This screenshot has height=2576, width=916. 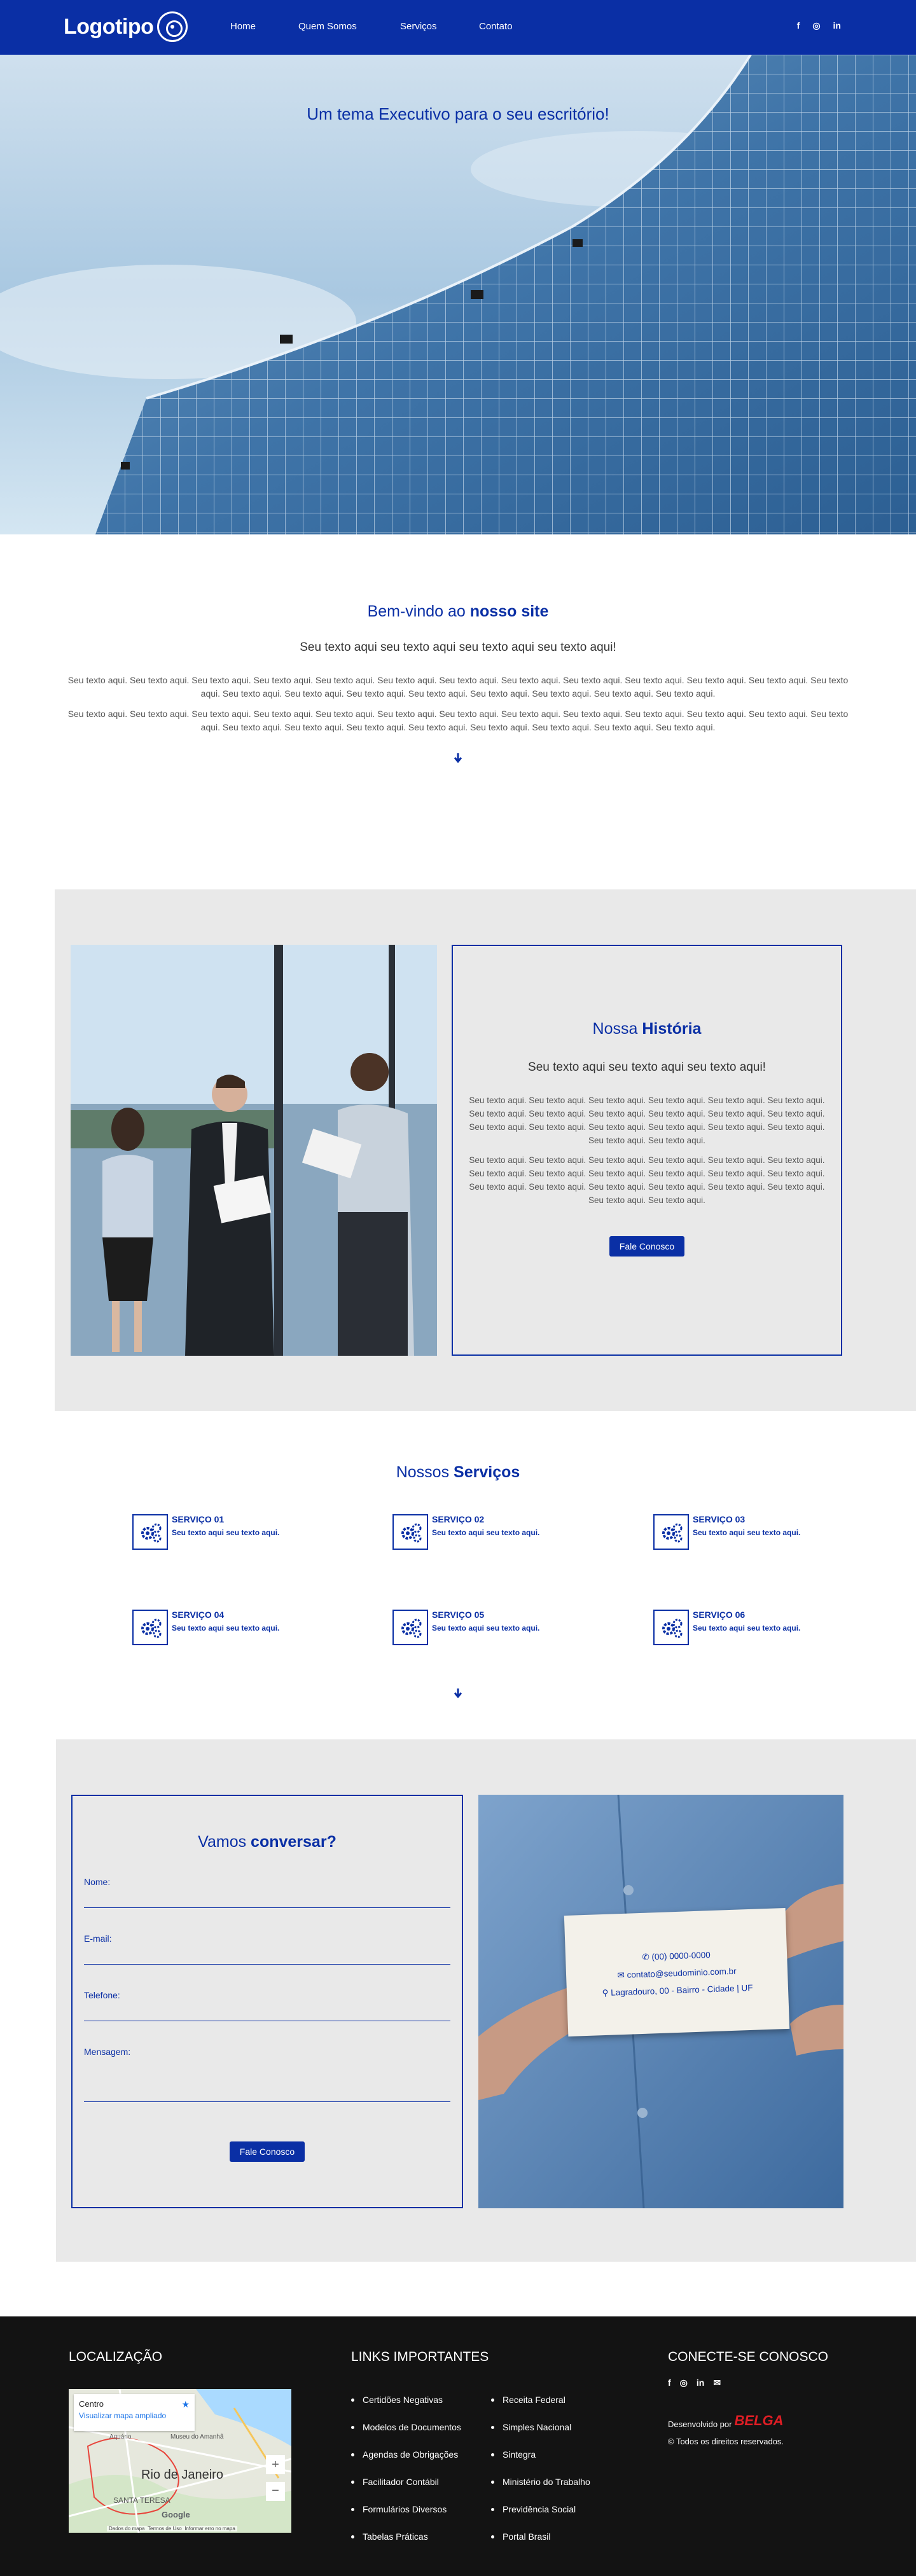 I want to click on welcome-title: Bem-vindo ao nosso site, so click(x=458, y=611).